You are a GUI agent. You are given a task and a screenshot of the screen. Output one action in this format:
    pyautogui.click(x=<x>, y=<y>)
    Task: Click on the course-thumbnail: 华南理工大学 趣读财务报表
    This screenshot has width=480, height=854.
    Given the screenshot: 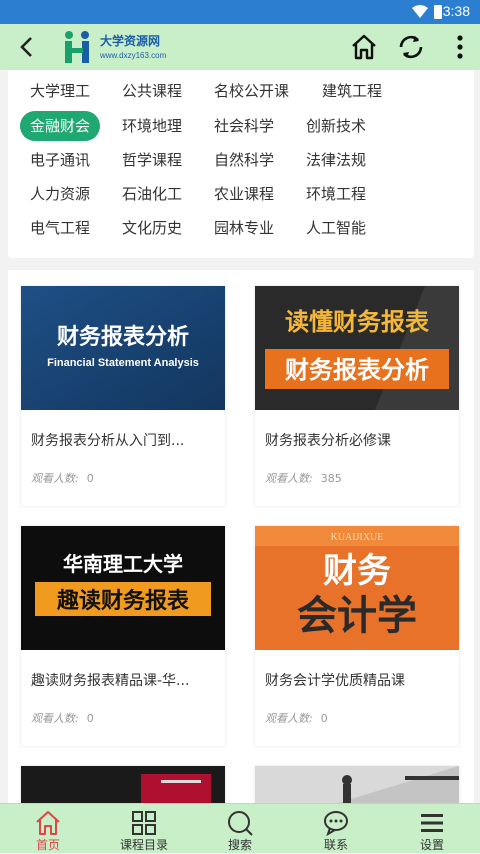 What is the action you would take?
    pyautogui.click(x=123, y=588)
    